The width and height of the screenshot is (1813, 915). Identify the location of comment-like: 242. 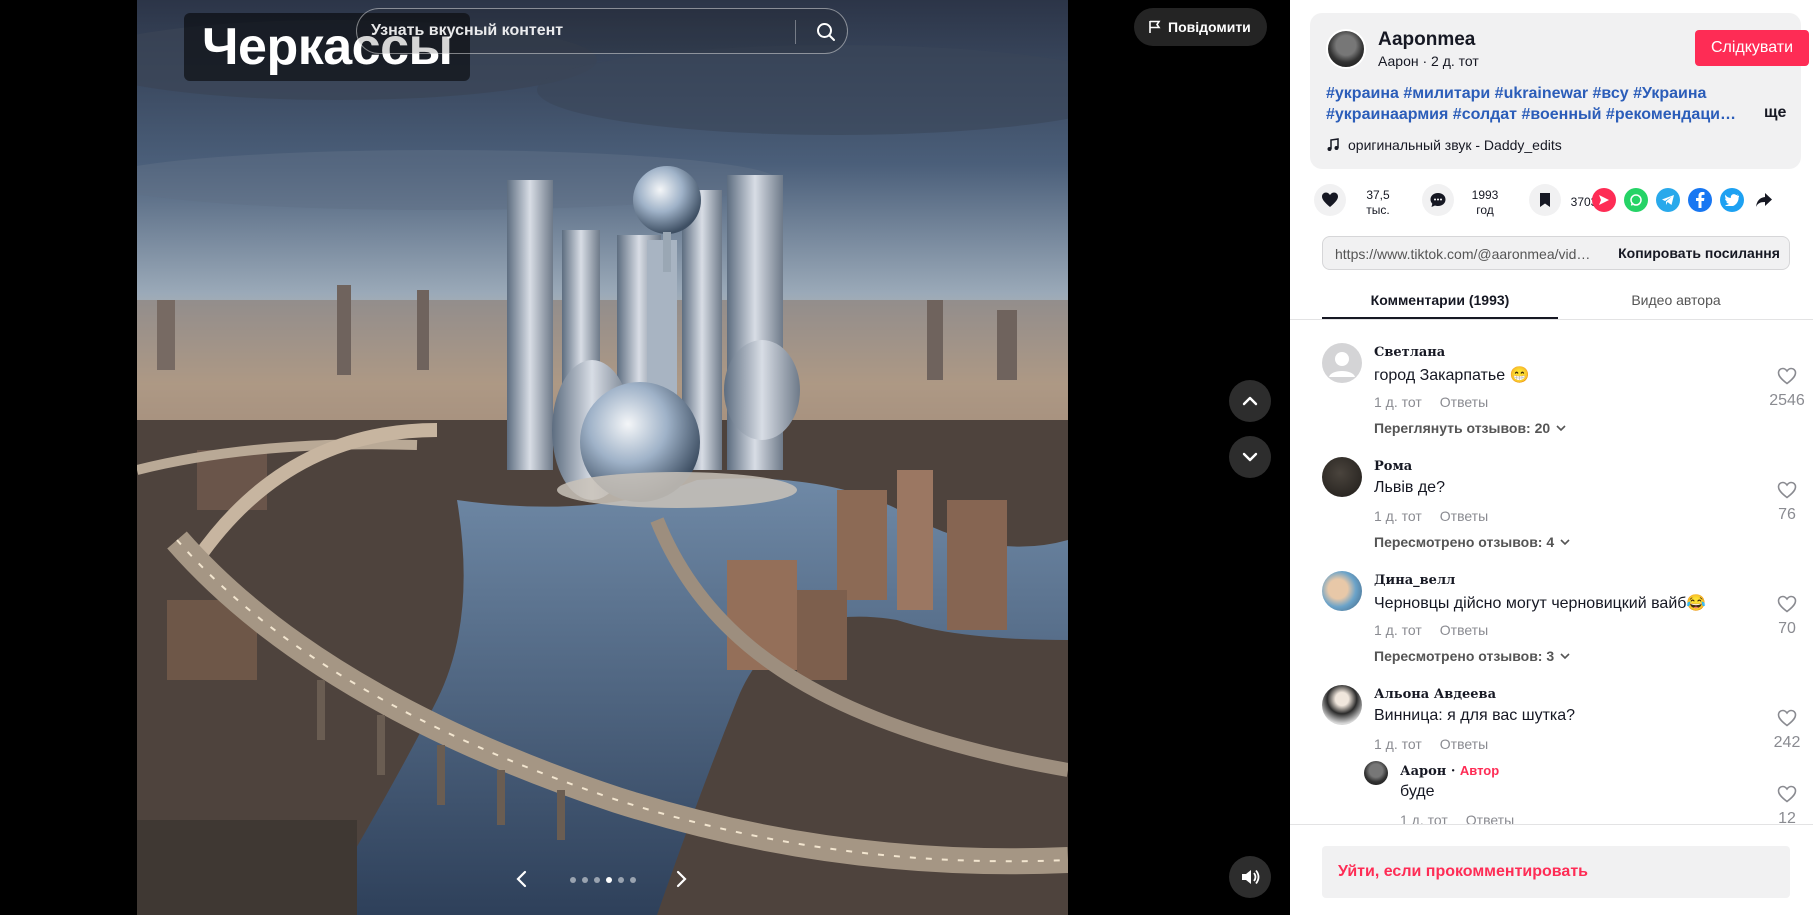
(1787, 730).